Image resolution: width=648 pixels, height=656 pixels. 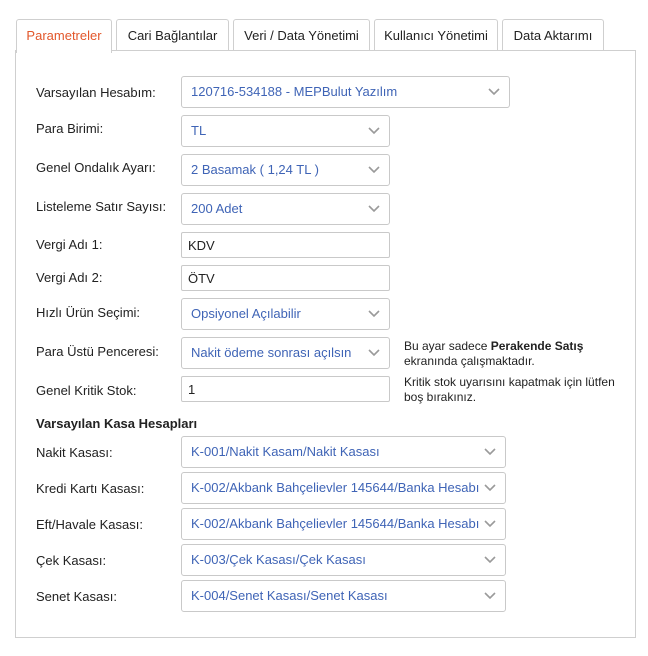 I want to click on change-window-select-value: Nakit ödeme sonrası açılsın, so click(x=271, y=352).